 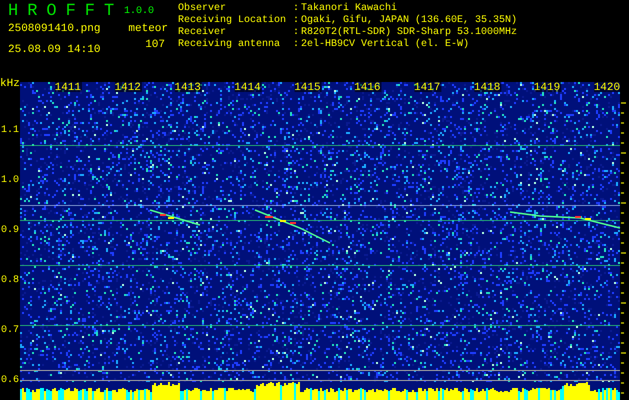 I want to click on app-title: HROFFT, so click(x=63, y=12).